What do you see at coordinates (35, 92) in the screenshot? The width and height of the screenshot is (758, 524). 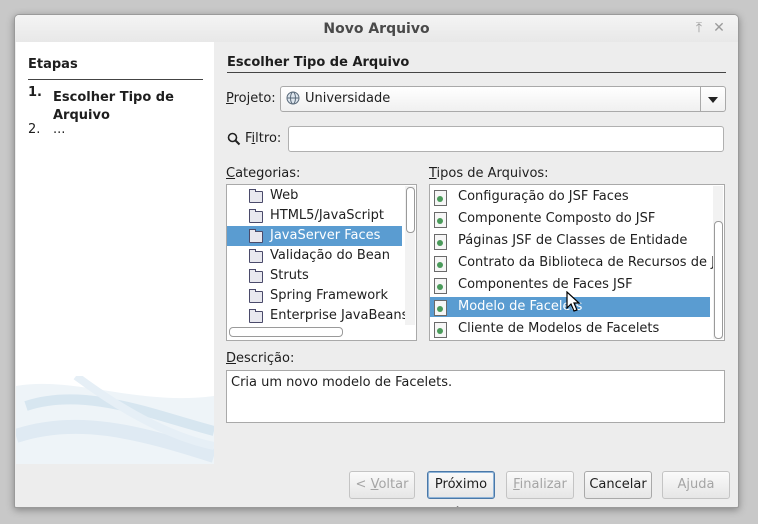 I see `step-number: 1.` at bounding box center [35, 92].